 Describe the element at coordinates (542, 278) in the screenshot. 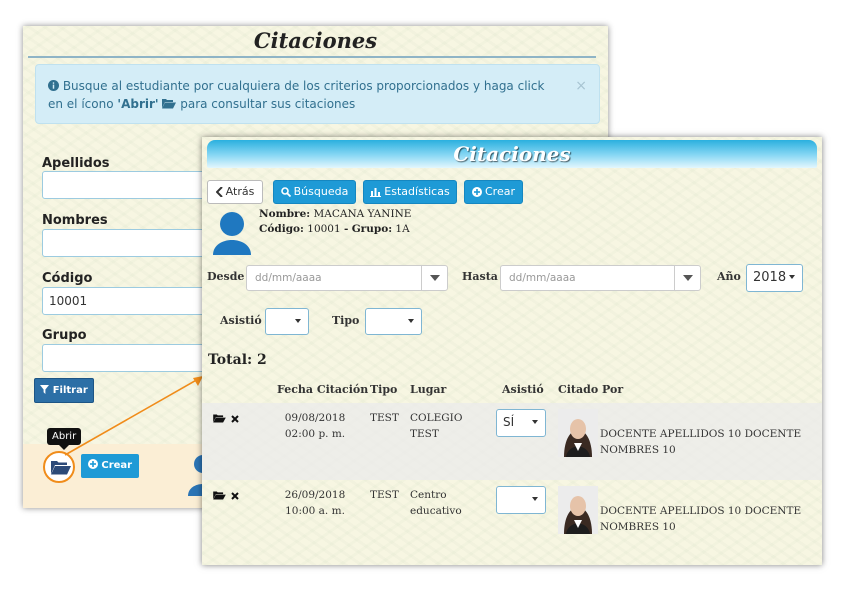

I see `hasta-placeholder: dd/mm/aaaa` at that location.